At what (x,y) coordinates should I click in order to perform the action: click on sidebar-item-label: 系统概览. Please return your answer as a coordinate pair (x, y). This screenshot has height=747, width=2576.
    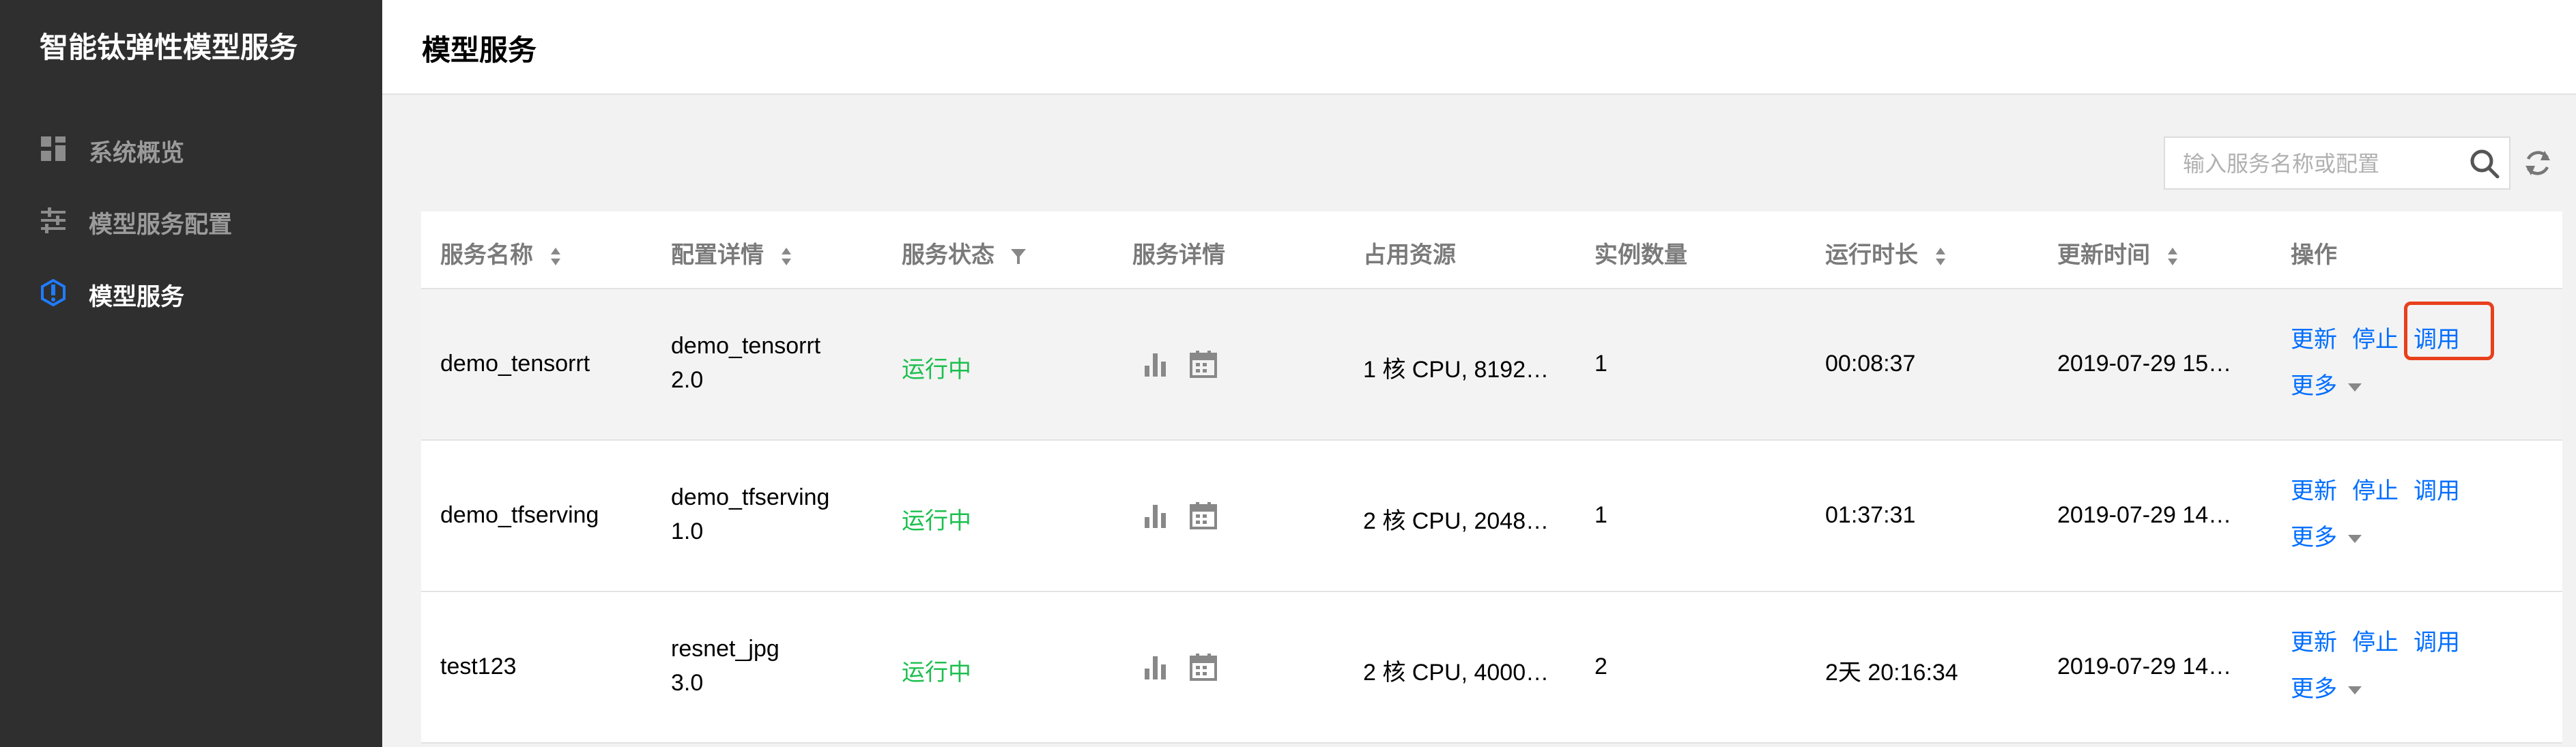
    Looking at the image, I should click on (137, 153).